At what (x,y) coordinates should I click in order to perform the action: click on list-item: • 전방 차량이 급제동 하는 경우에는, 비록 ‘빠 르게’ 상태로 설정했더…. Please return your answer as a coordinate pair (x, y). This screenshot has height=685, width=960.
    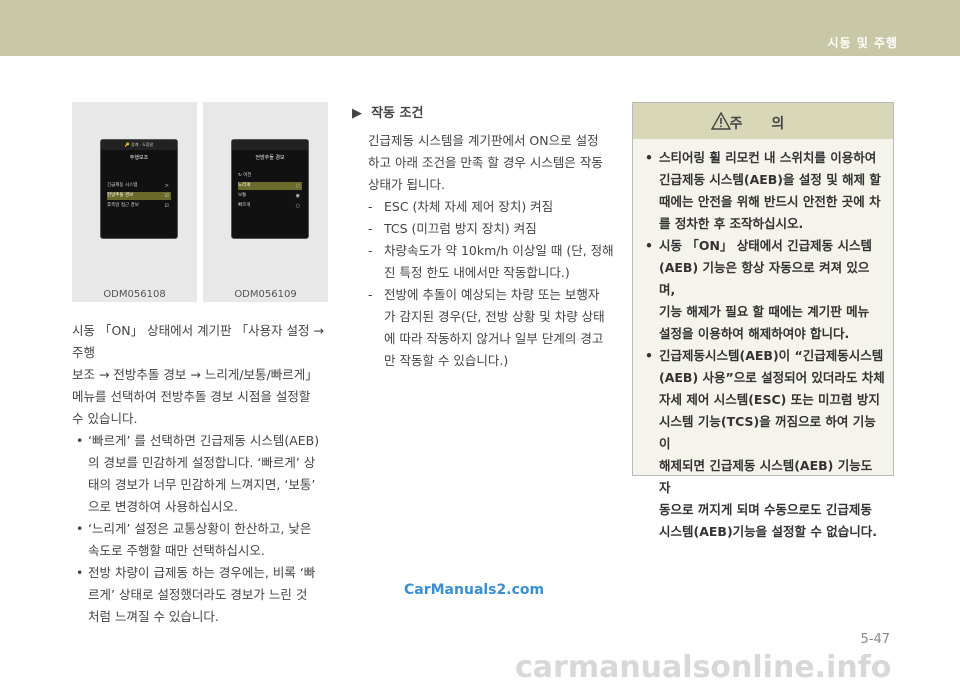
    Looking at the image, I should click on (196, 594).